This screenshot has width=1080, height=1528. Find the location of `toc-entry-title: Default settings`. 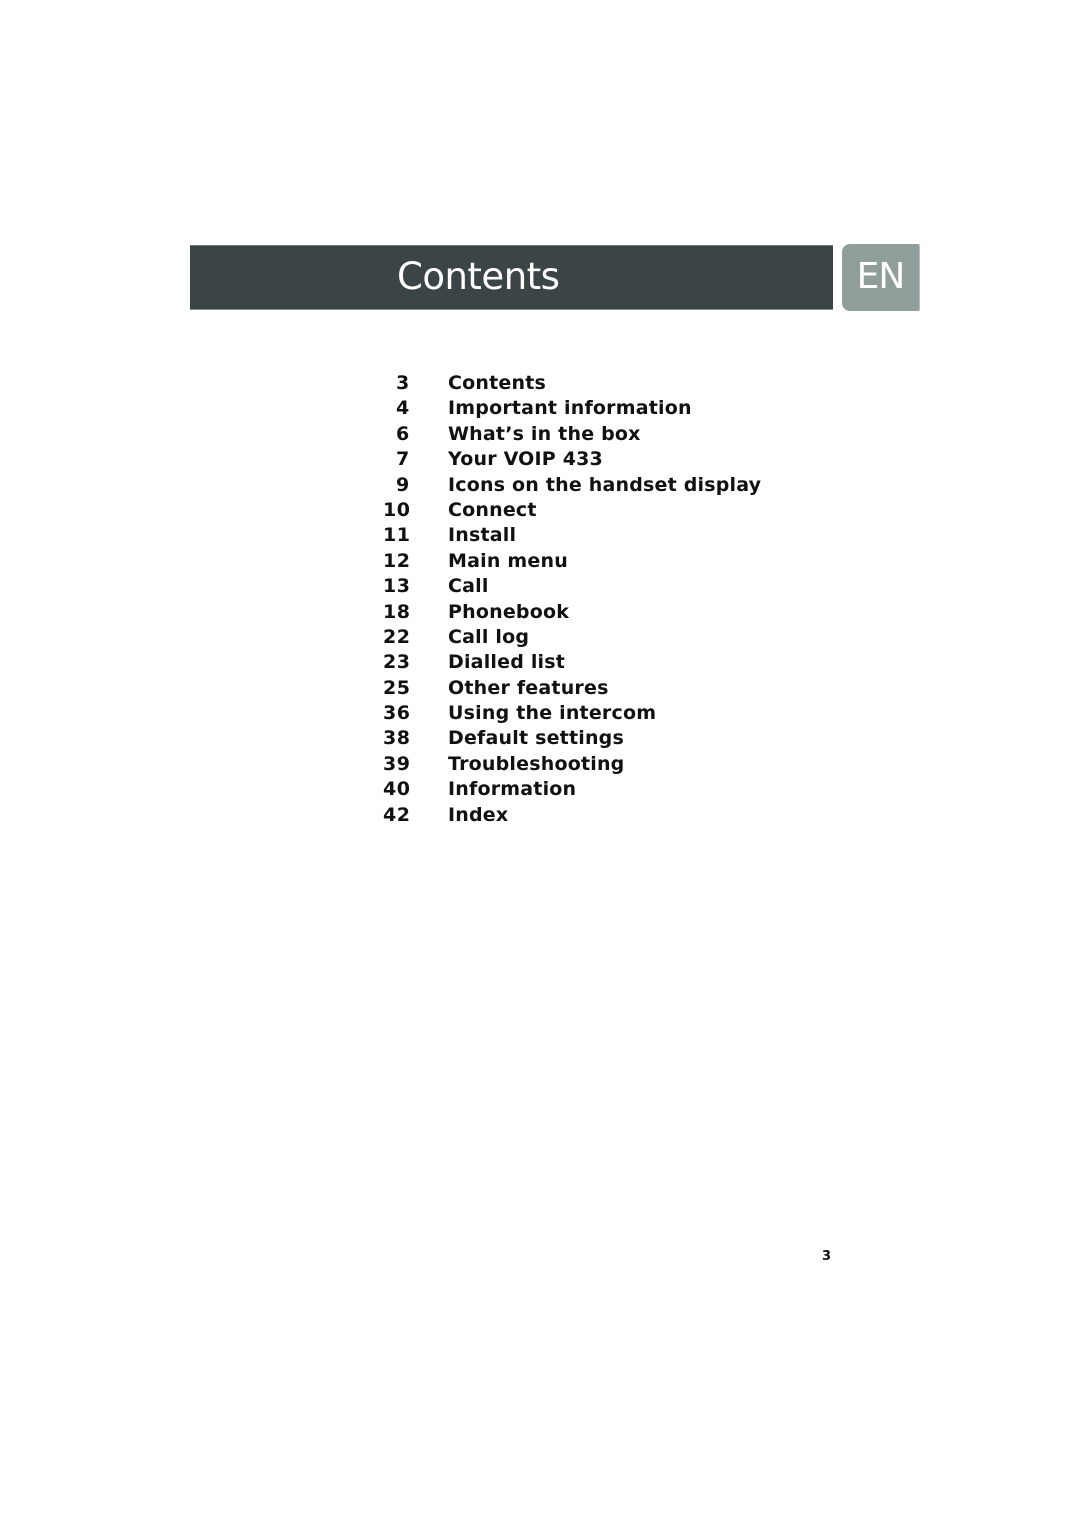

toc-entry-title: Default settings is located at coordinates (536, 738).